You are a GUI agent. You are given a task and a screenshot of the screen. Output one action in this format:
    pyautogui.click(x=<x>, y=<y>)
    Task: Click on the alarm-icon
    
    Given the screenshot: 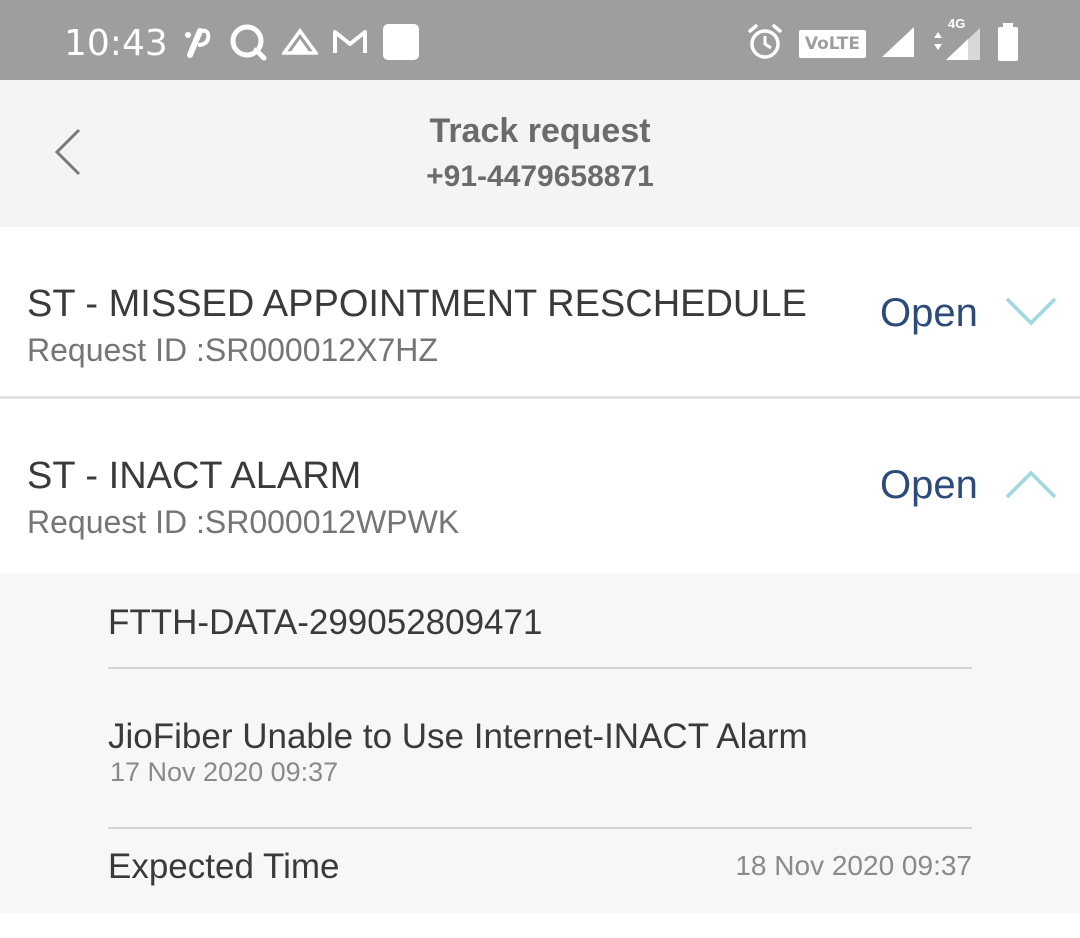 What is the action you would take?
    pyautogui.click(x=765, y=44)
    